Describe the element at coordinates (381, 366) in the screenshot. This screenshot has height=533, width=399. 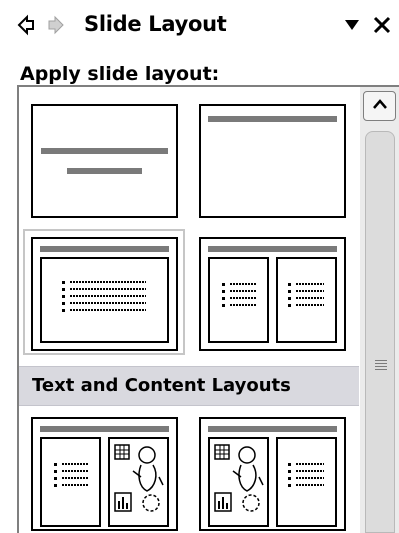
I see `scrollbar-grip-icon` at that location.